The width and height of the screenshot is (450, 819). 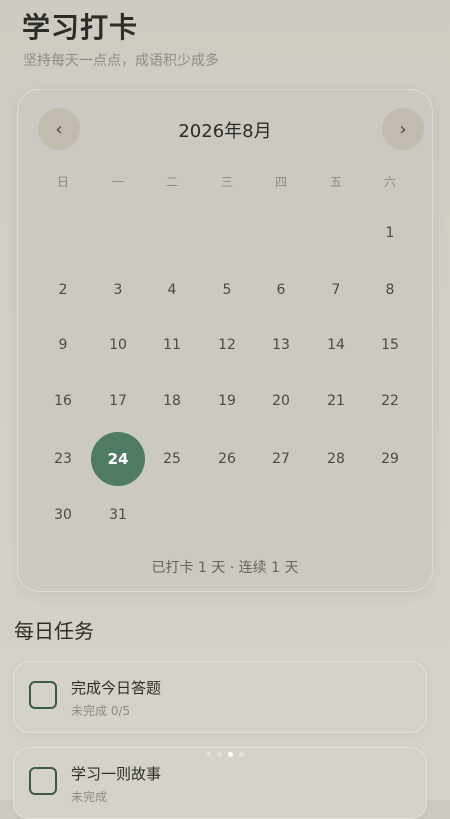 What do you see at coordinates (227, 345) in the screenshot?
I see `calendar-day: 12` at bounding box center [227, 345].